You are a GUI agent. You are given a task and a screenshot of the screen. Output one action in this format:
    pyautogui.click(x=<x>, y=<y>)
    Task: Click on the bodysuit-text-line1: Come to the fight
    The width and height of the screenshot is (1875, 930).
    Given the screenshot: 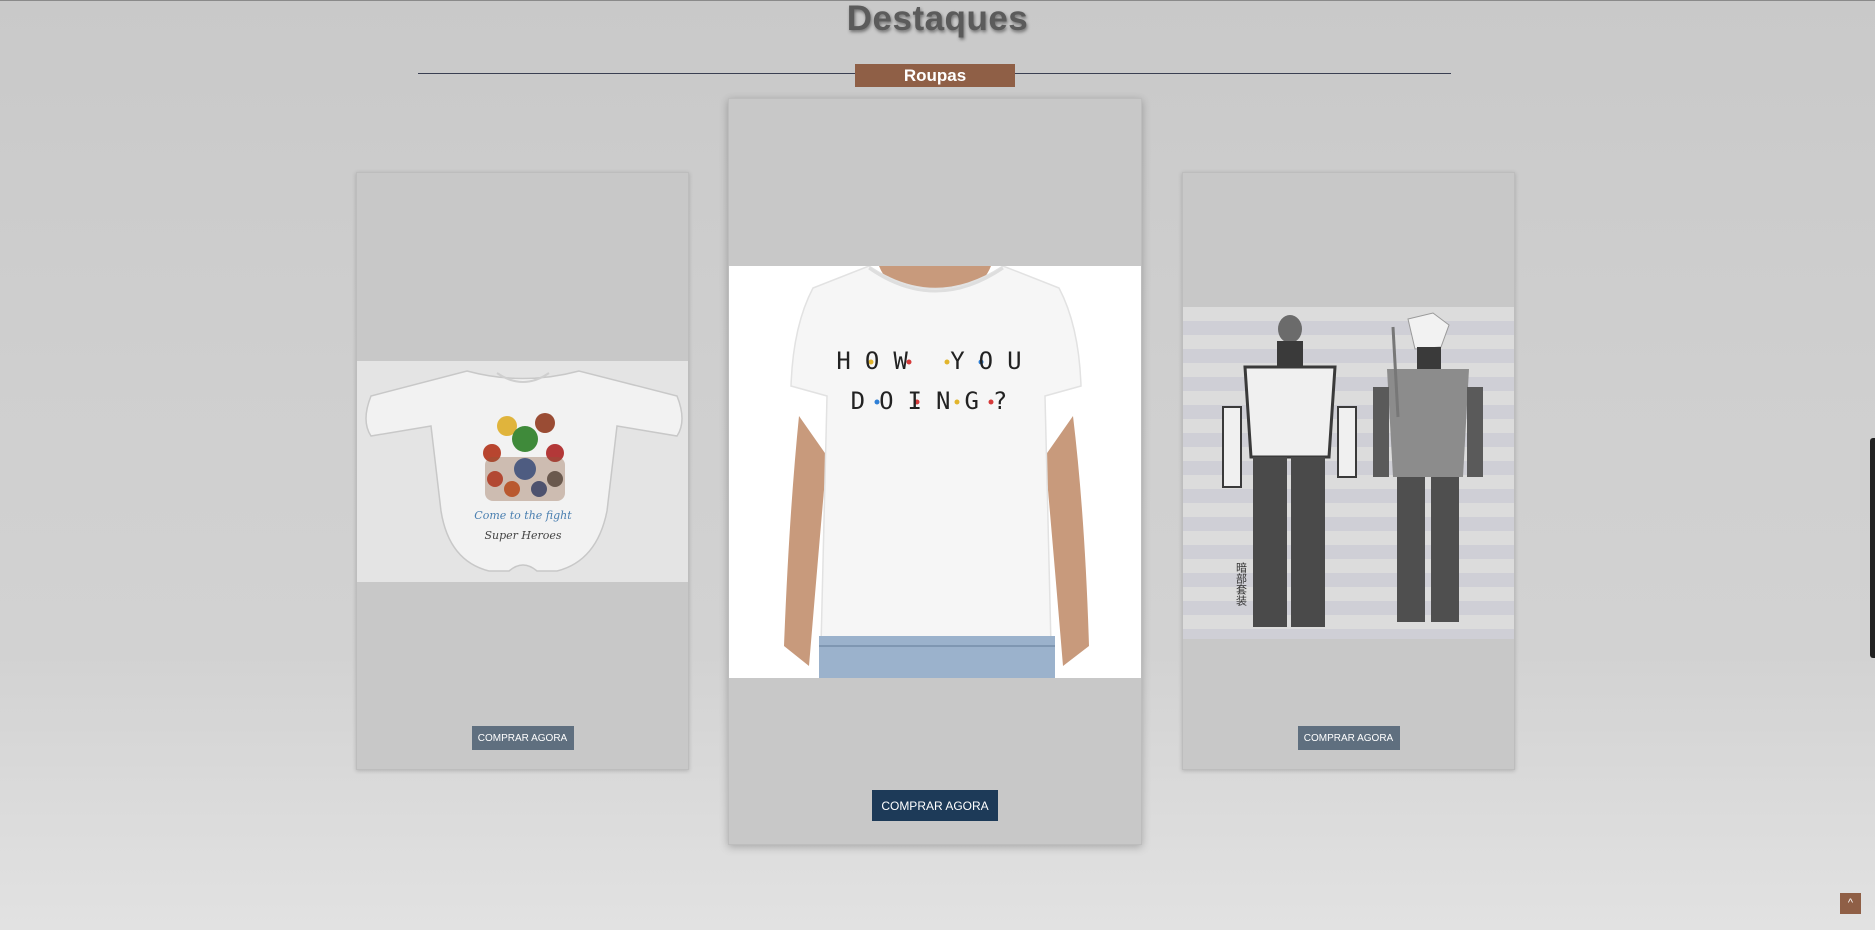 What is the action you would take?
    pyautogui.click(x=523, y=515)
    